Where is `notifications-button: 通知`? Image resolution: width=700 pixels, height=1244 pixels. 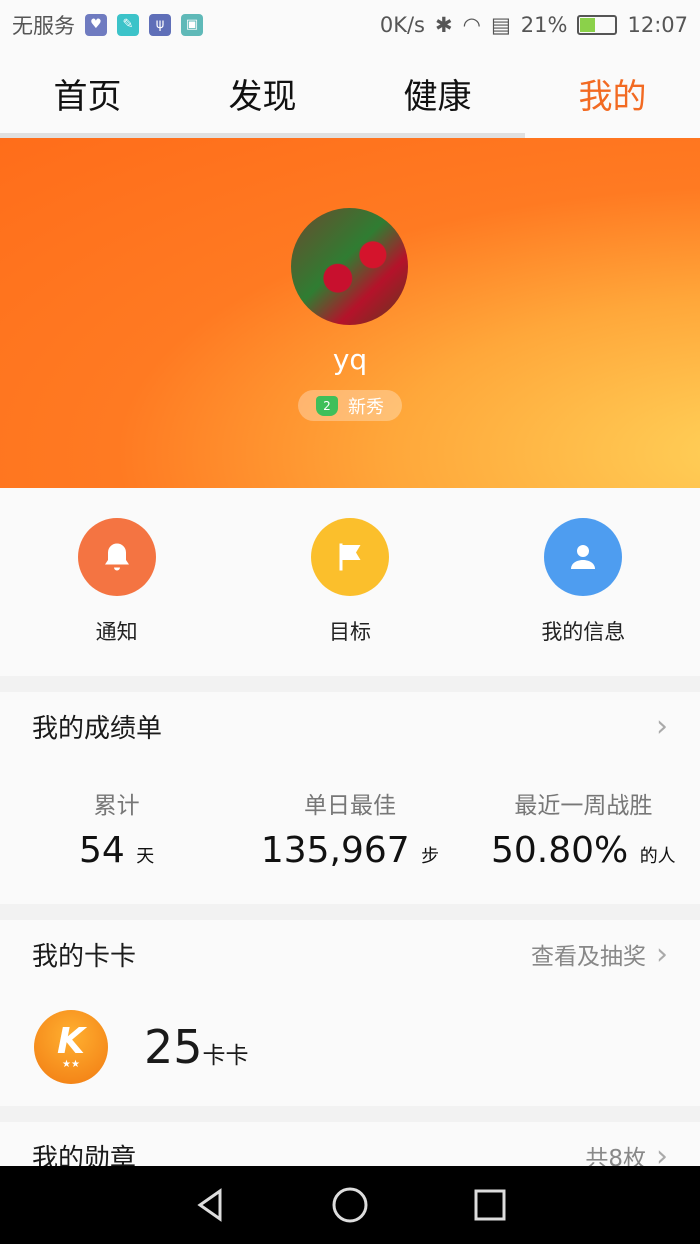
notifications-button: 通知 is located at coordinates (116, 597).